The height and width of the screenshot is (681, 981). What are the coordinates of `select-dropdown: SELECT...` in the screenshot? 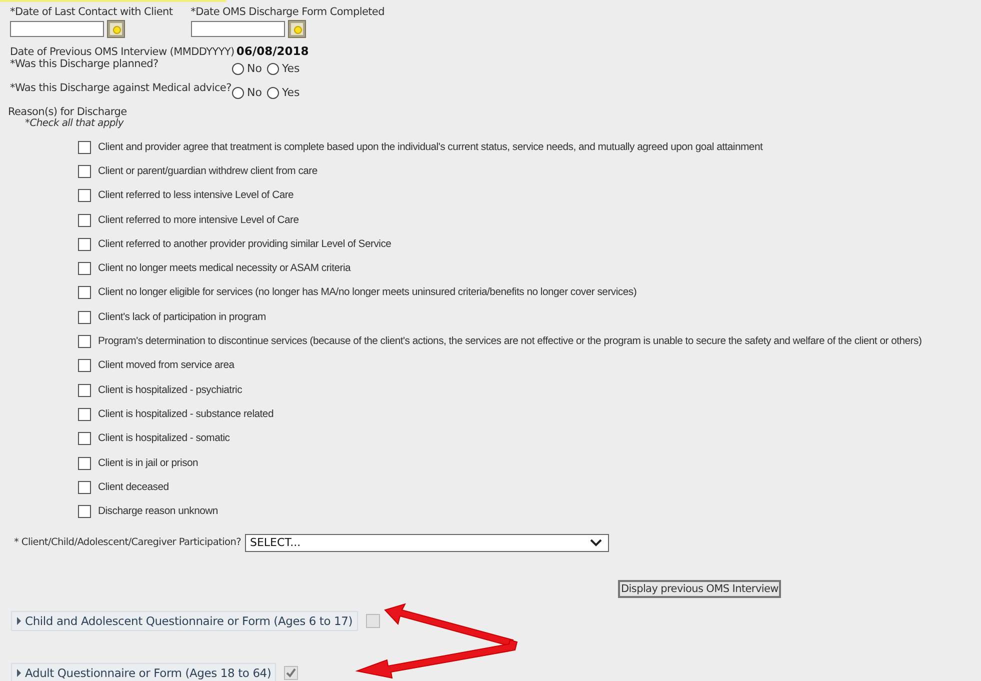 It's located at (427, 543).